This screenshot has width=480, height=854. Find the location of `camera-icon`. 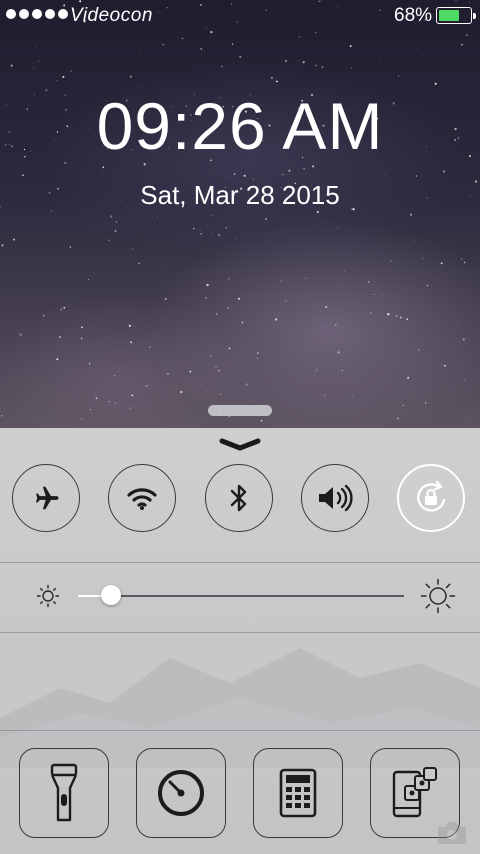

camera-icon is located at coordinates (452, 833).